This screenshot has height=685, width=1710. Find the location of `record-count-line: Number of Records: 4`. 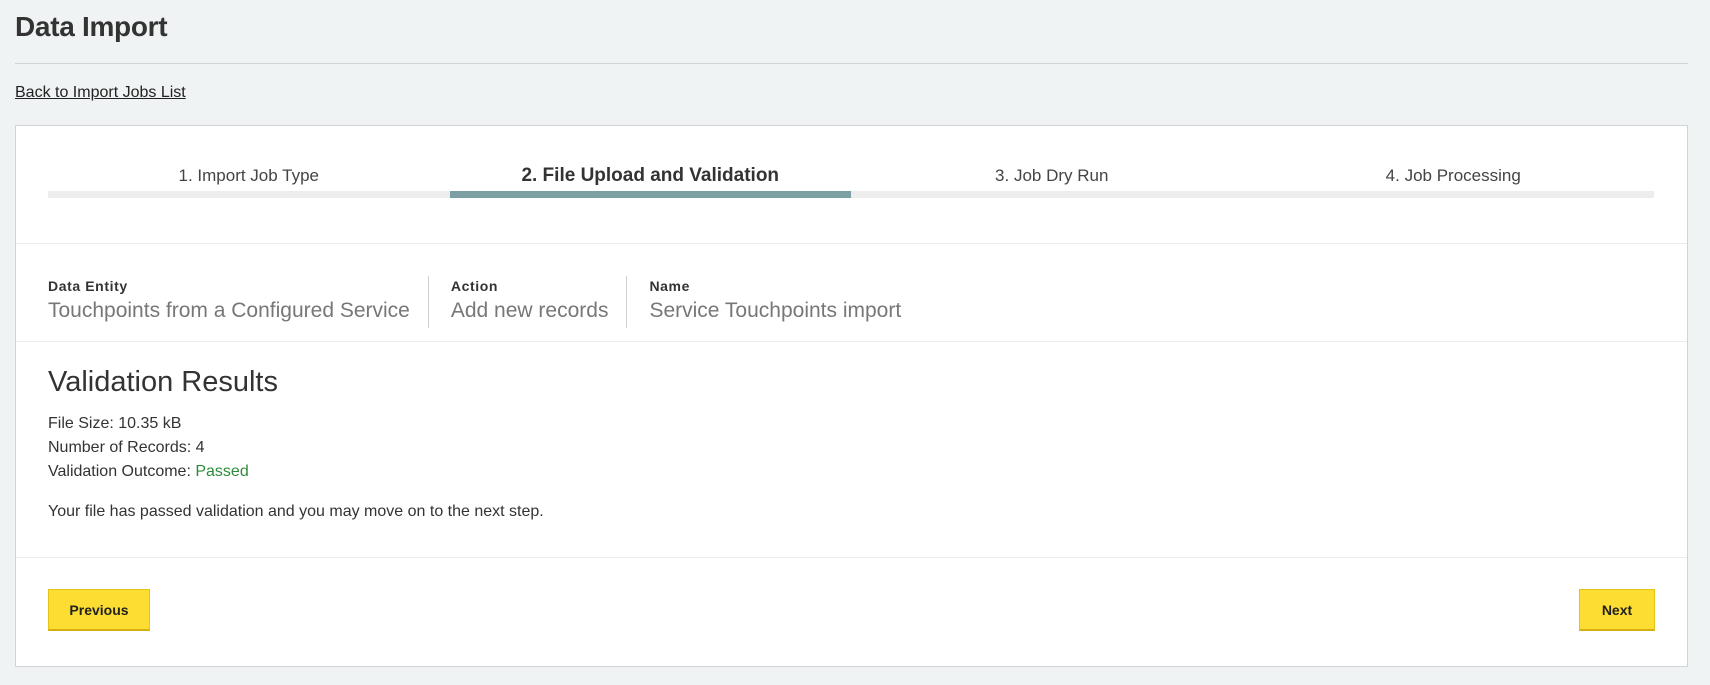

record-count-line: Number of Records: 4 is located at coordinates (148, 448).